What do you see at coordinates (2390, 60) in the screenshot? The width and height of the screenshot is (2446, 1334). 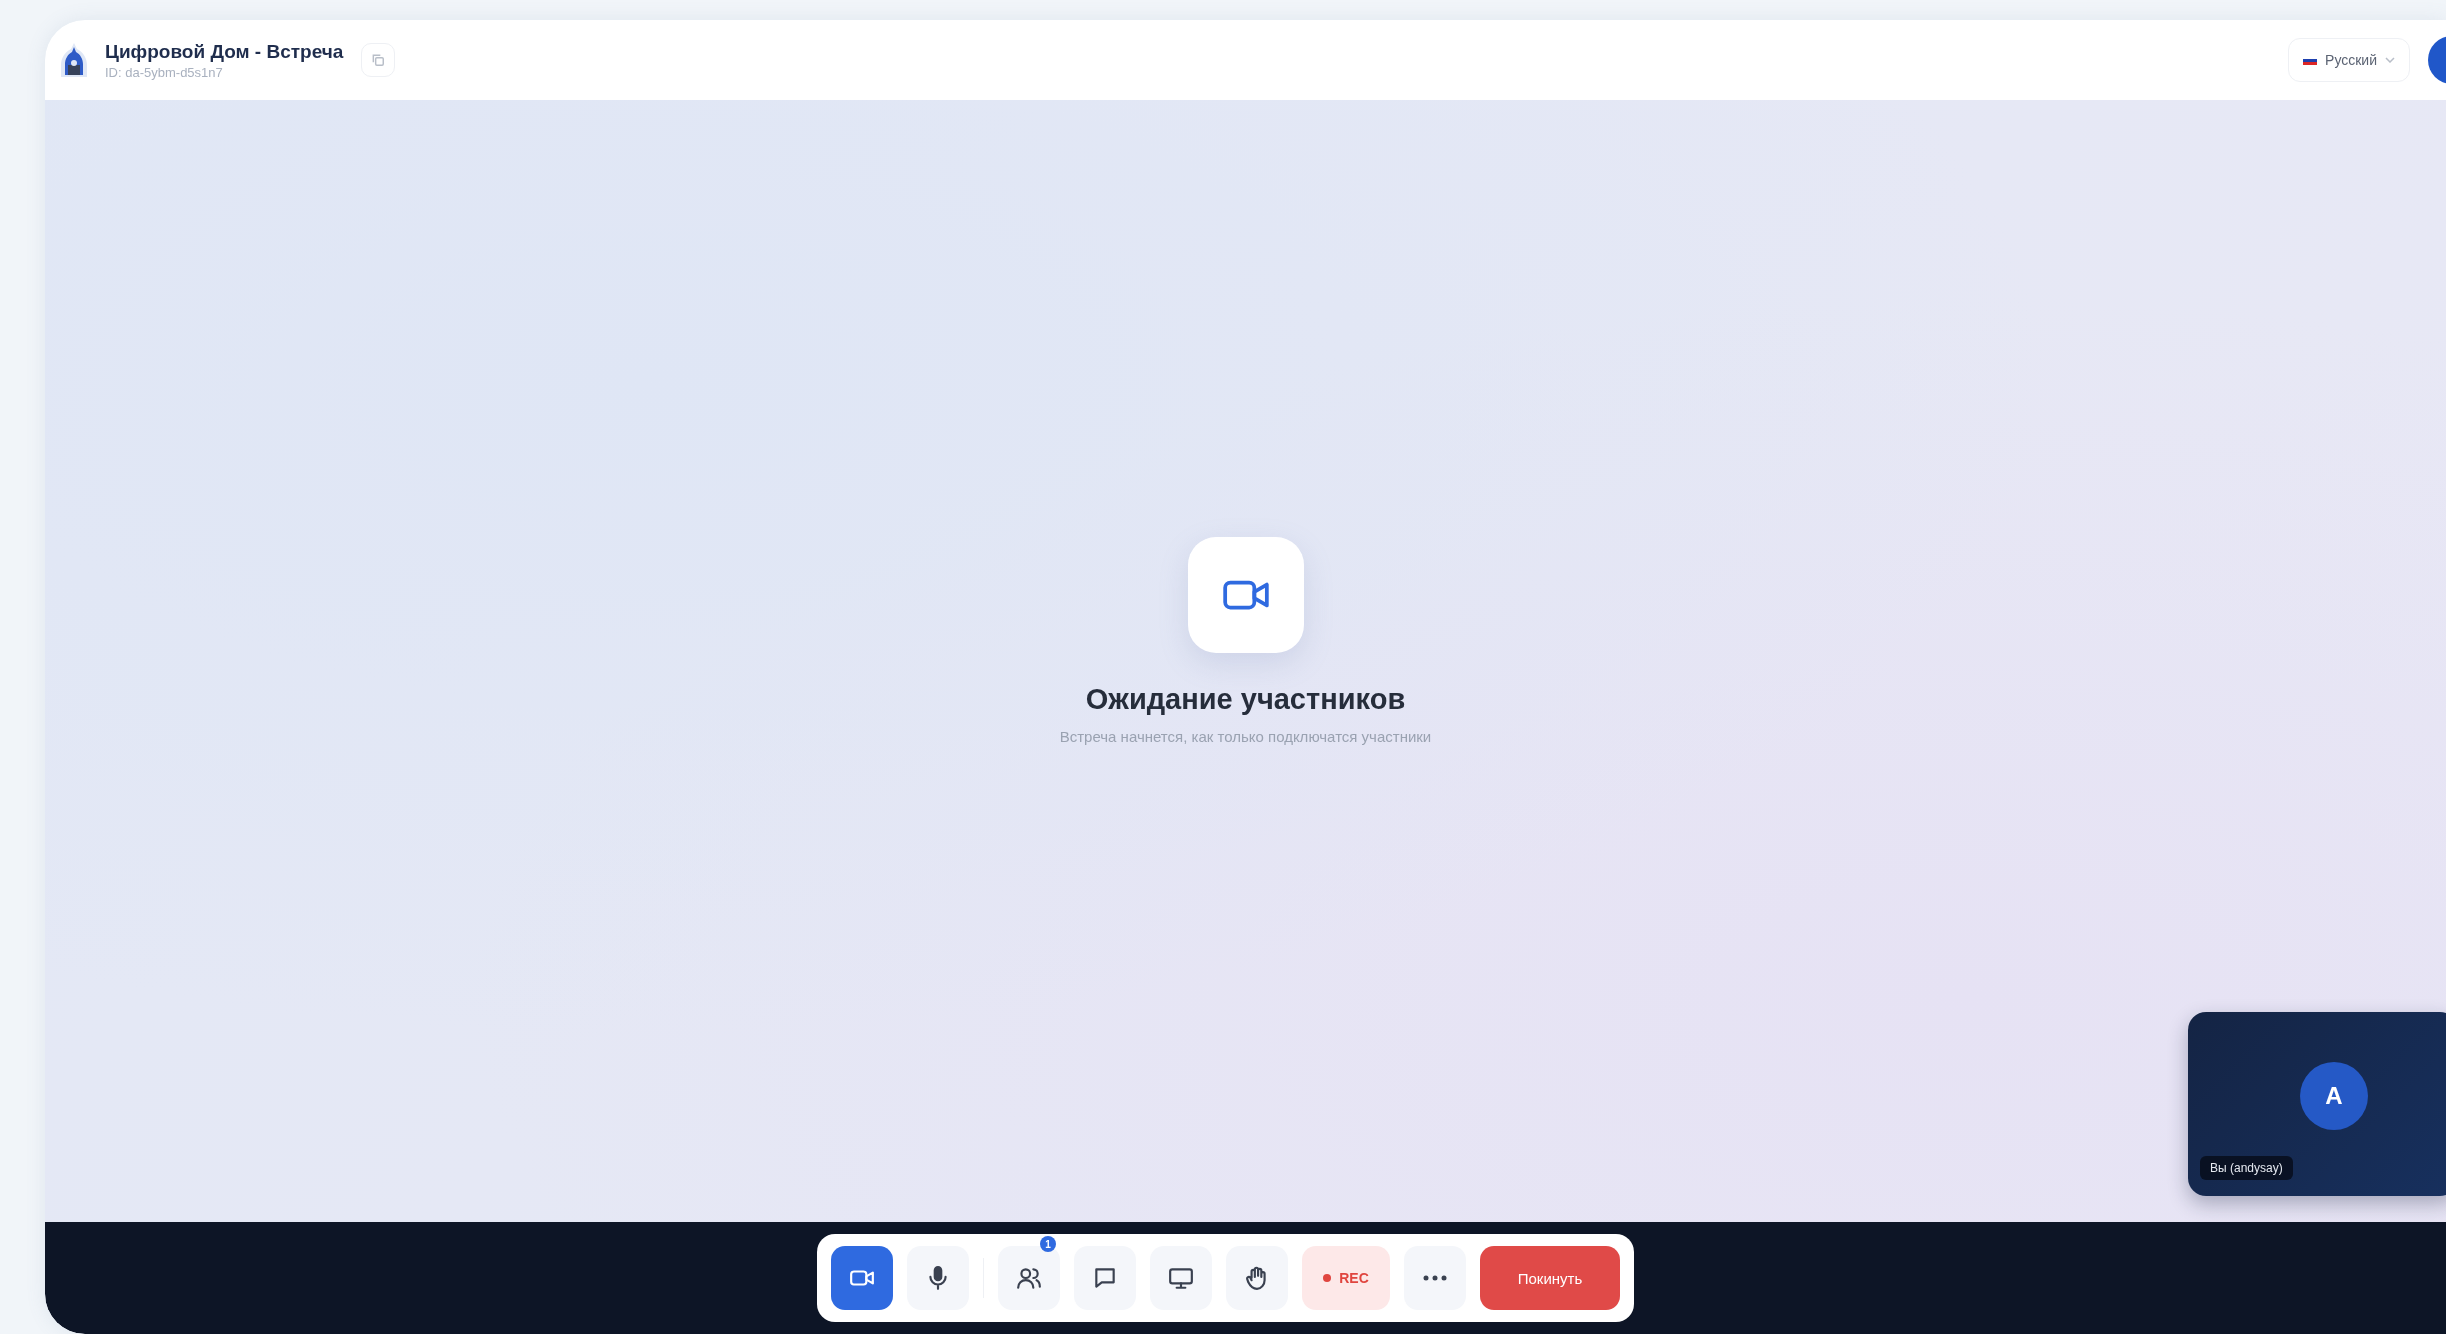 I see `chevron-down-icon` at bounding box center [2390, 60].